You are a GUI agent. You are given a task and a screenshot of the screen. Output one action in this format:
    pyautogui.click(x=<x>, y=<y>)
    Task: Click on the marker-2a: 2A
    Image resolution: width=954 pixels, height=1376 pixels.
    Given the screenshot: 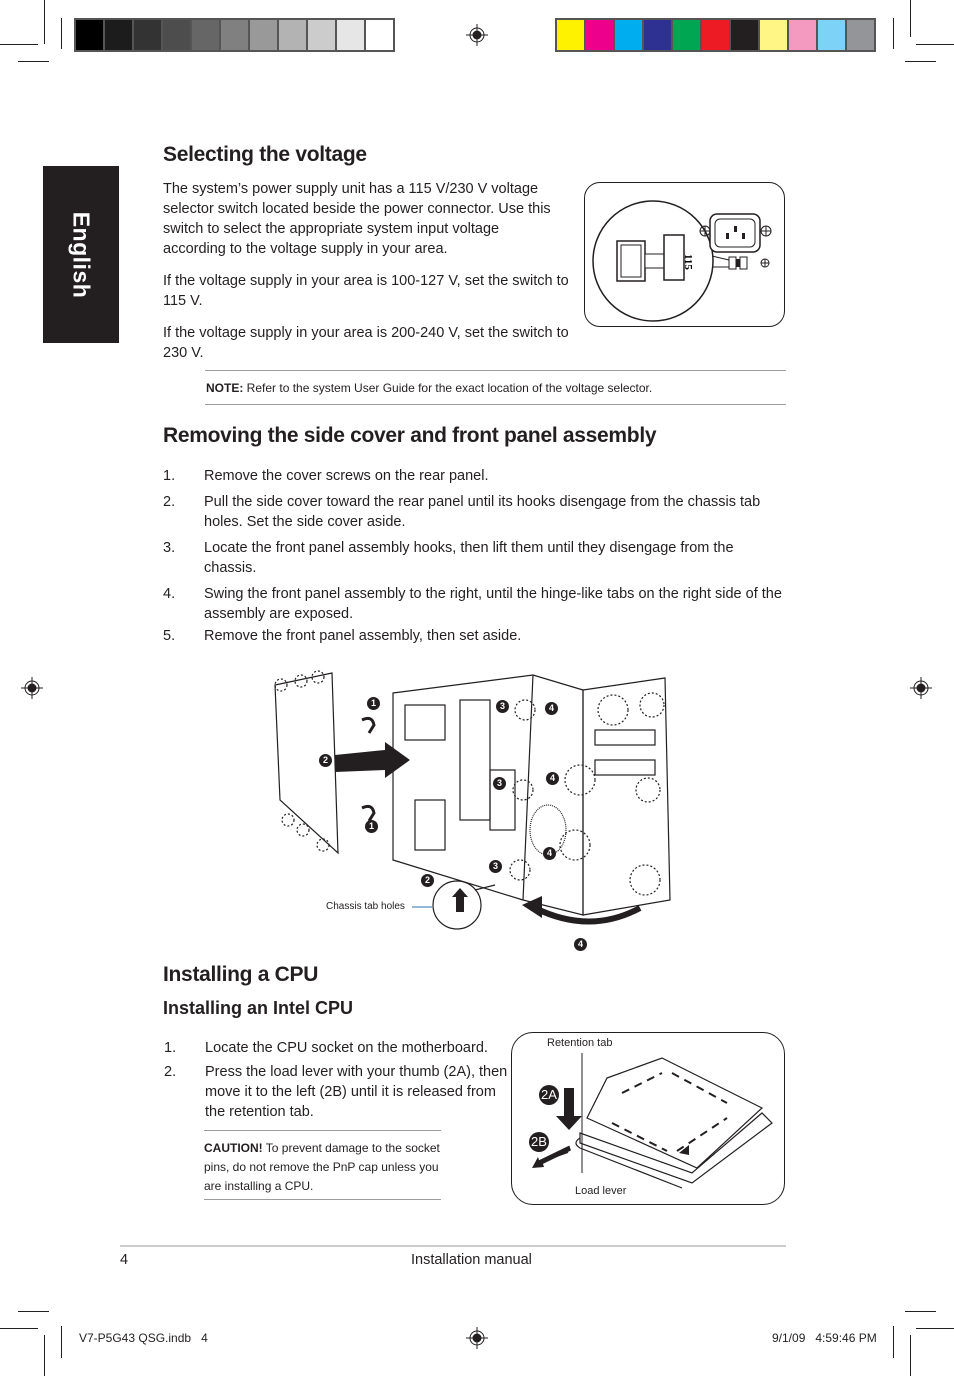 What is the action you would take?
    pyautogui.click(x=549, y=1095)
    